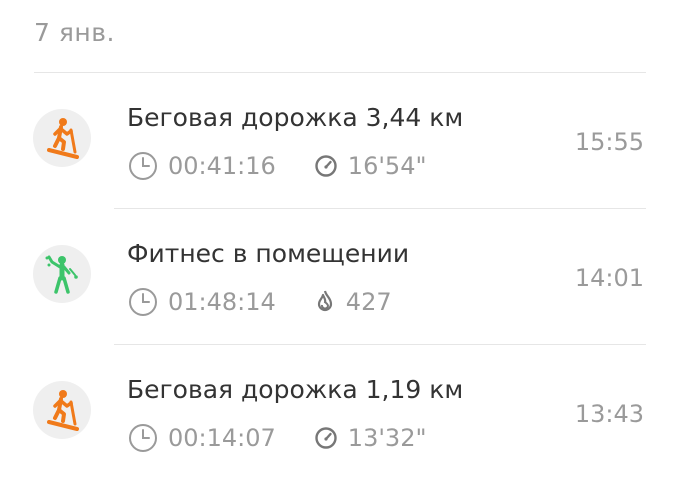 The width and height of the screenshot is (680, 481). I want to click on pace-value: 13'32", so click(387, 438).